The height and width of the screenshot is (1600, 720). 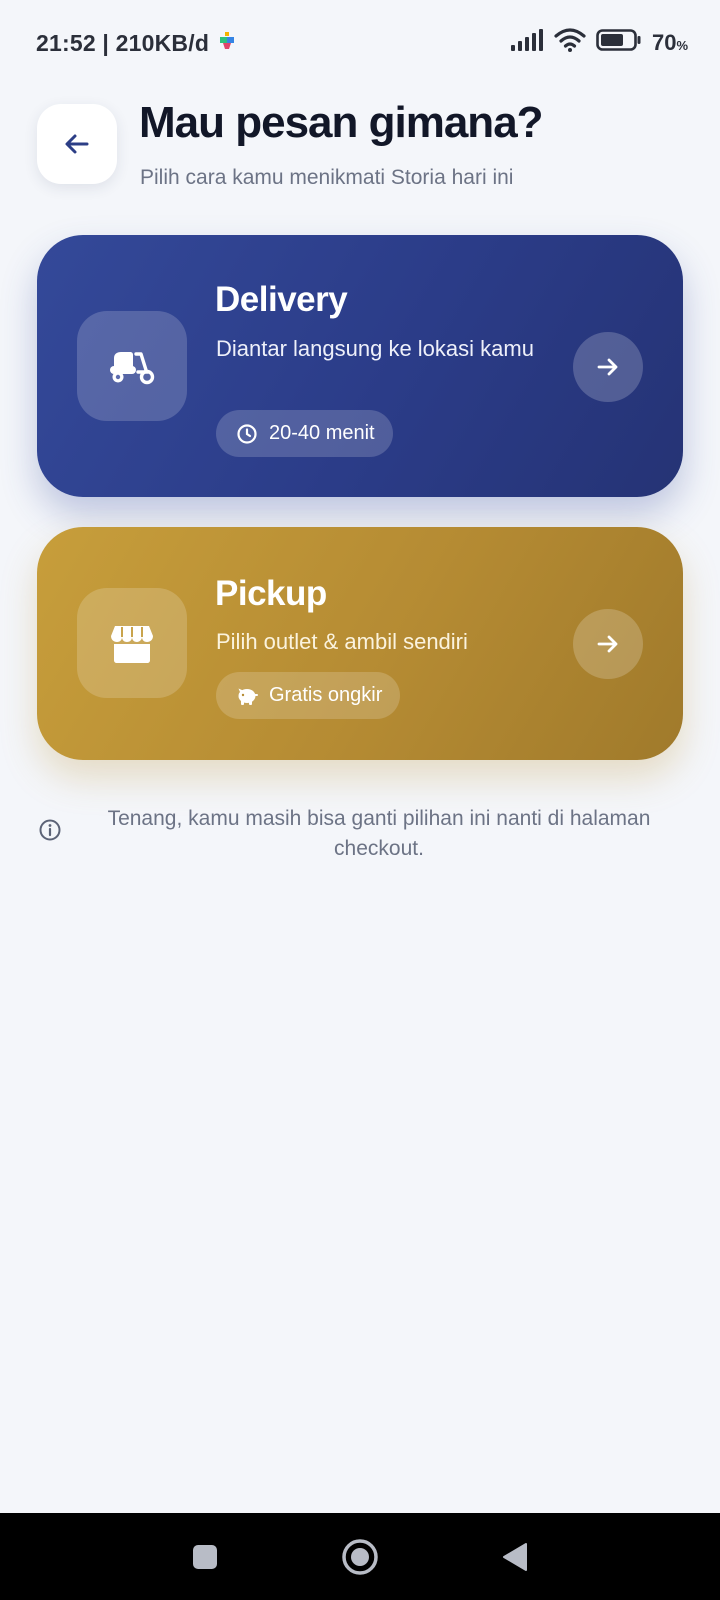 I want to click on clock-icon, so click(x=247, y=433).